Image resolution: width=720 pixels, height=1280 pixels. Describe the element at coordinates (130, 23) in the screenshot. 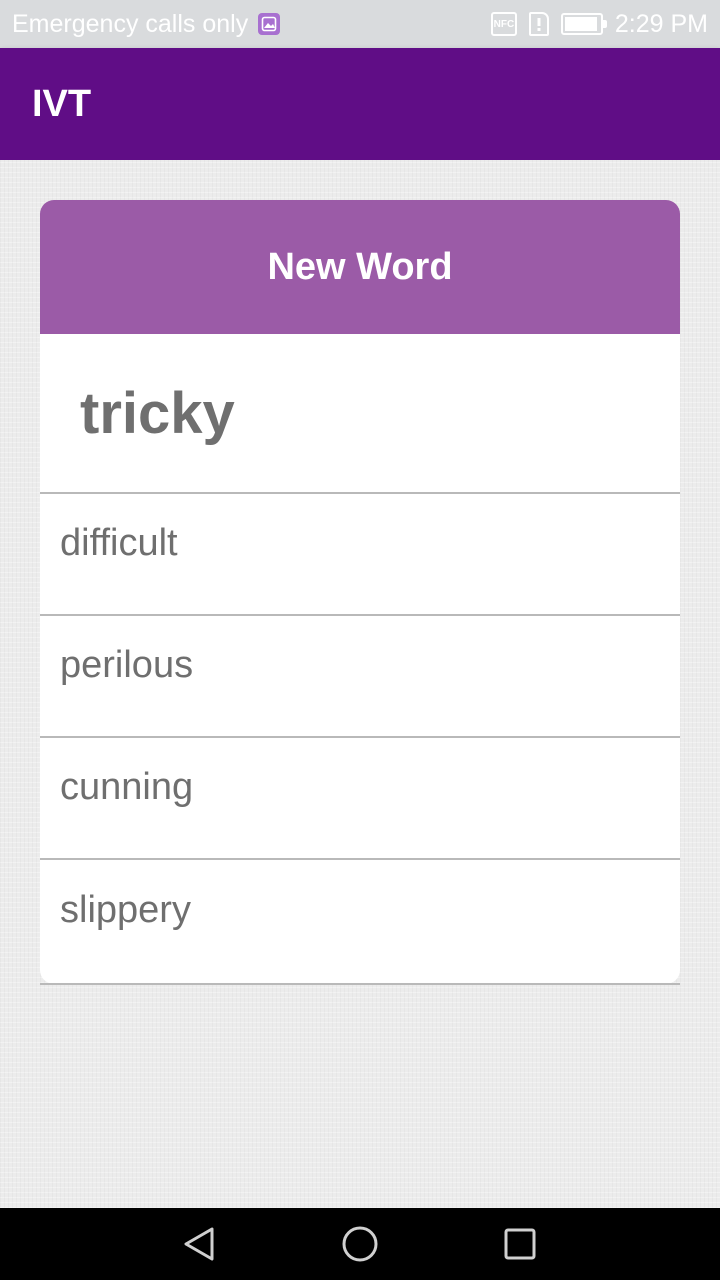

I see `carrier-text: Emergency calls only` at that location.